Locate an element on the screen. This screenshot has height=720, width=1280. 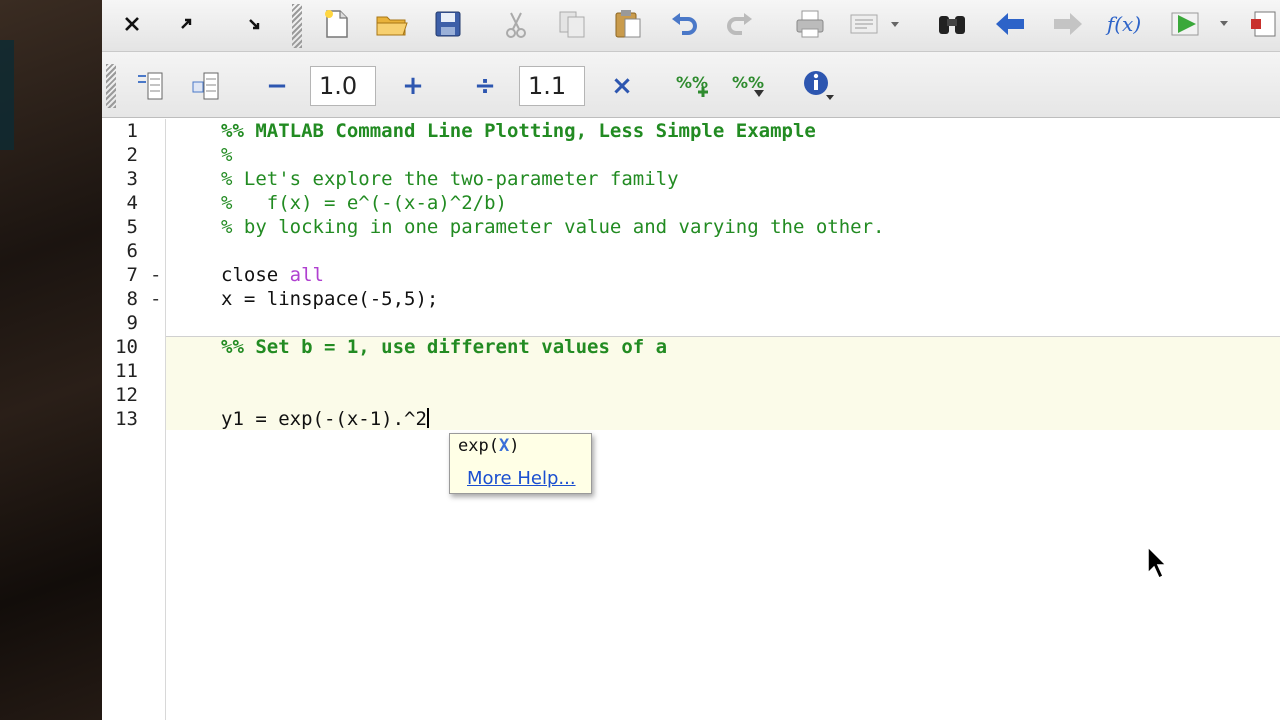
code-token: % Let's explore the two-parameter family is located at coordinates (450, 179).